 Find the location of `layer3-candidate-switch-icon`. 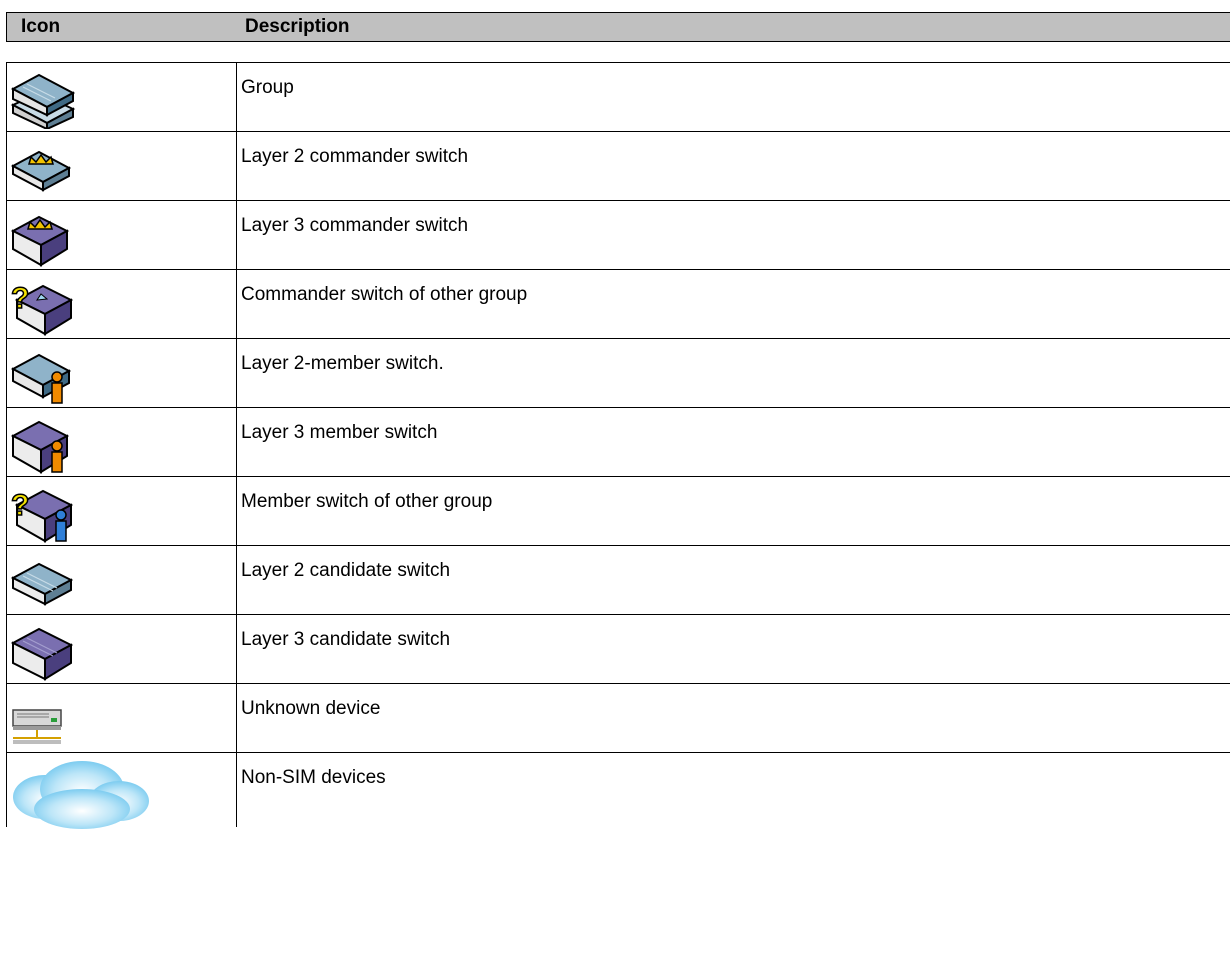

layer3-candidate-switch-icon is located at coordinates (42, 654).